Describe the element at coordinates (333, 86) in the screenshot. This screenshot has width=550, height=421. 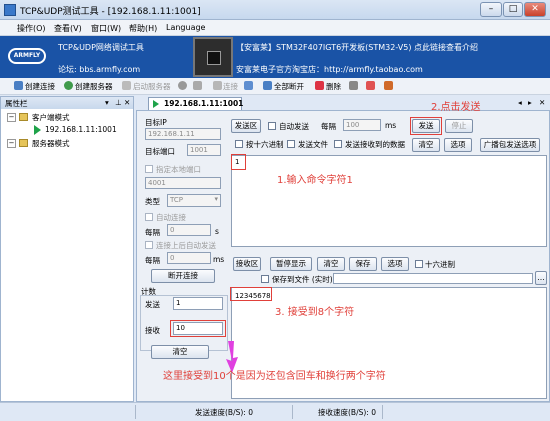
I see `delete-button: 删除` at that location.